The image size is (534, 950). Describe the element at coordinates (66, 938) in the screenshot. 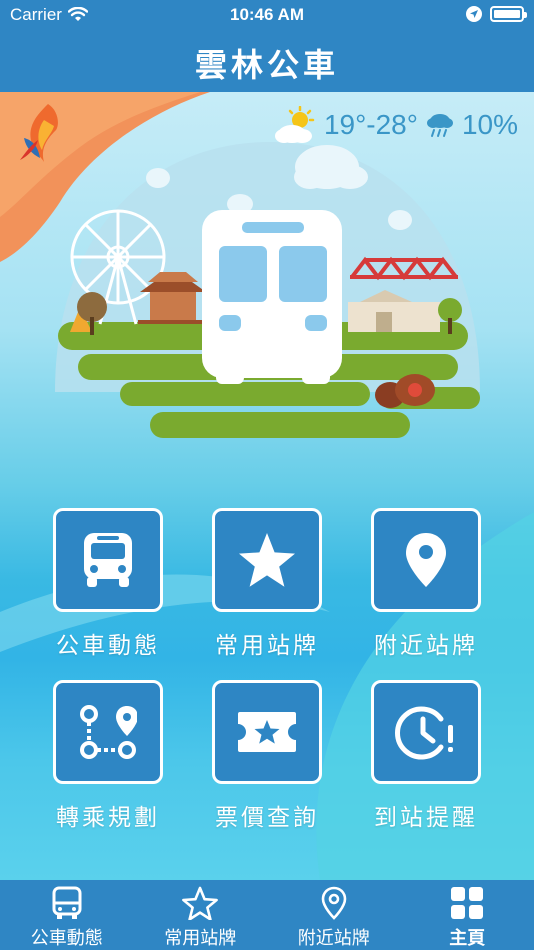

I see `tab-label: 公車動態` at that location.